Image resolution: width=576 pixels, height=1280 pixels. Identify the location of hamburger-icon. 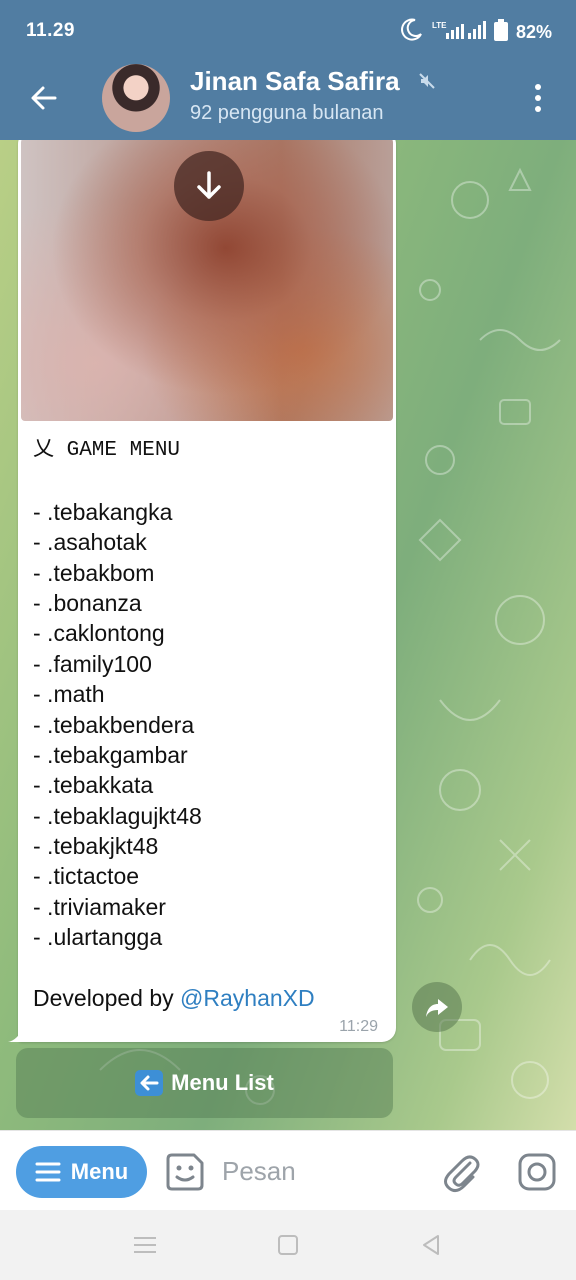
(48, 1172).